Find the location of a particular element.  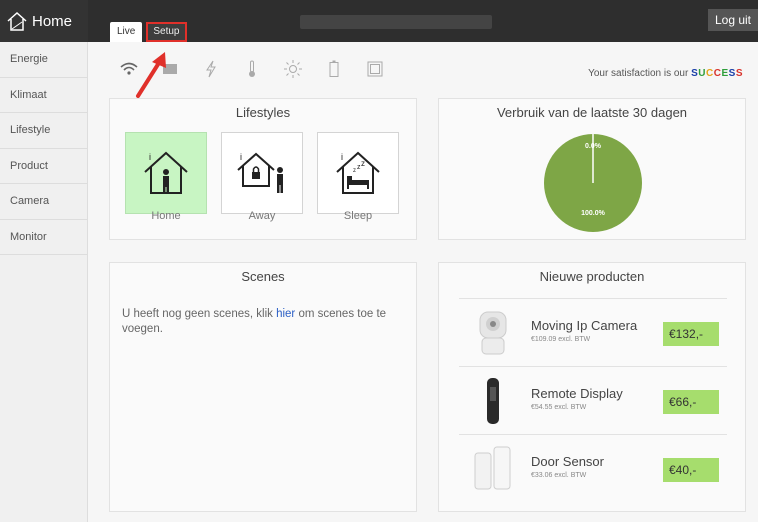

product-price-excl: €109.09 excl. BTW is located at coordinates (561, 339).